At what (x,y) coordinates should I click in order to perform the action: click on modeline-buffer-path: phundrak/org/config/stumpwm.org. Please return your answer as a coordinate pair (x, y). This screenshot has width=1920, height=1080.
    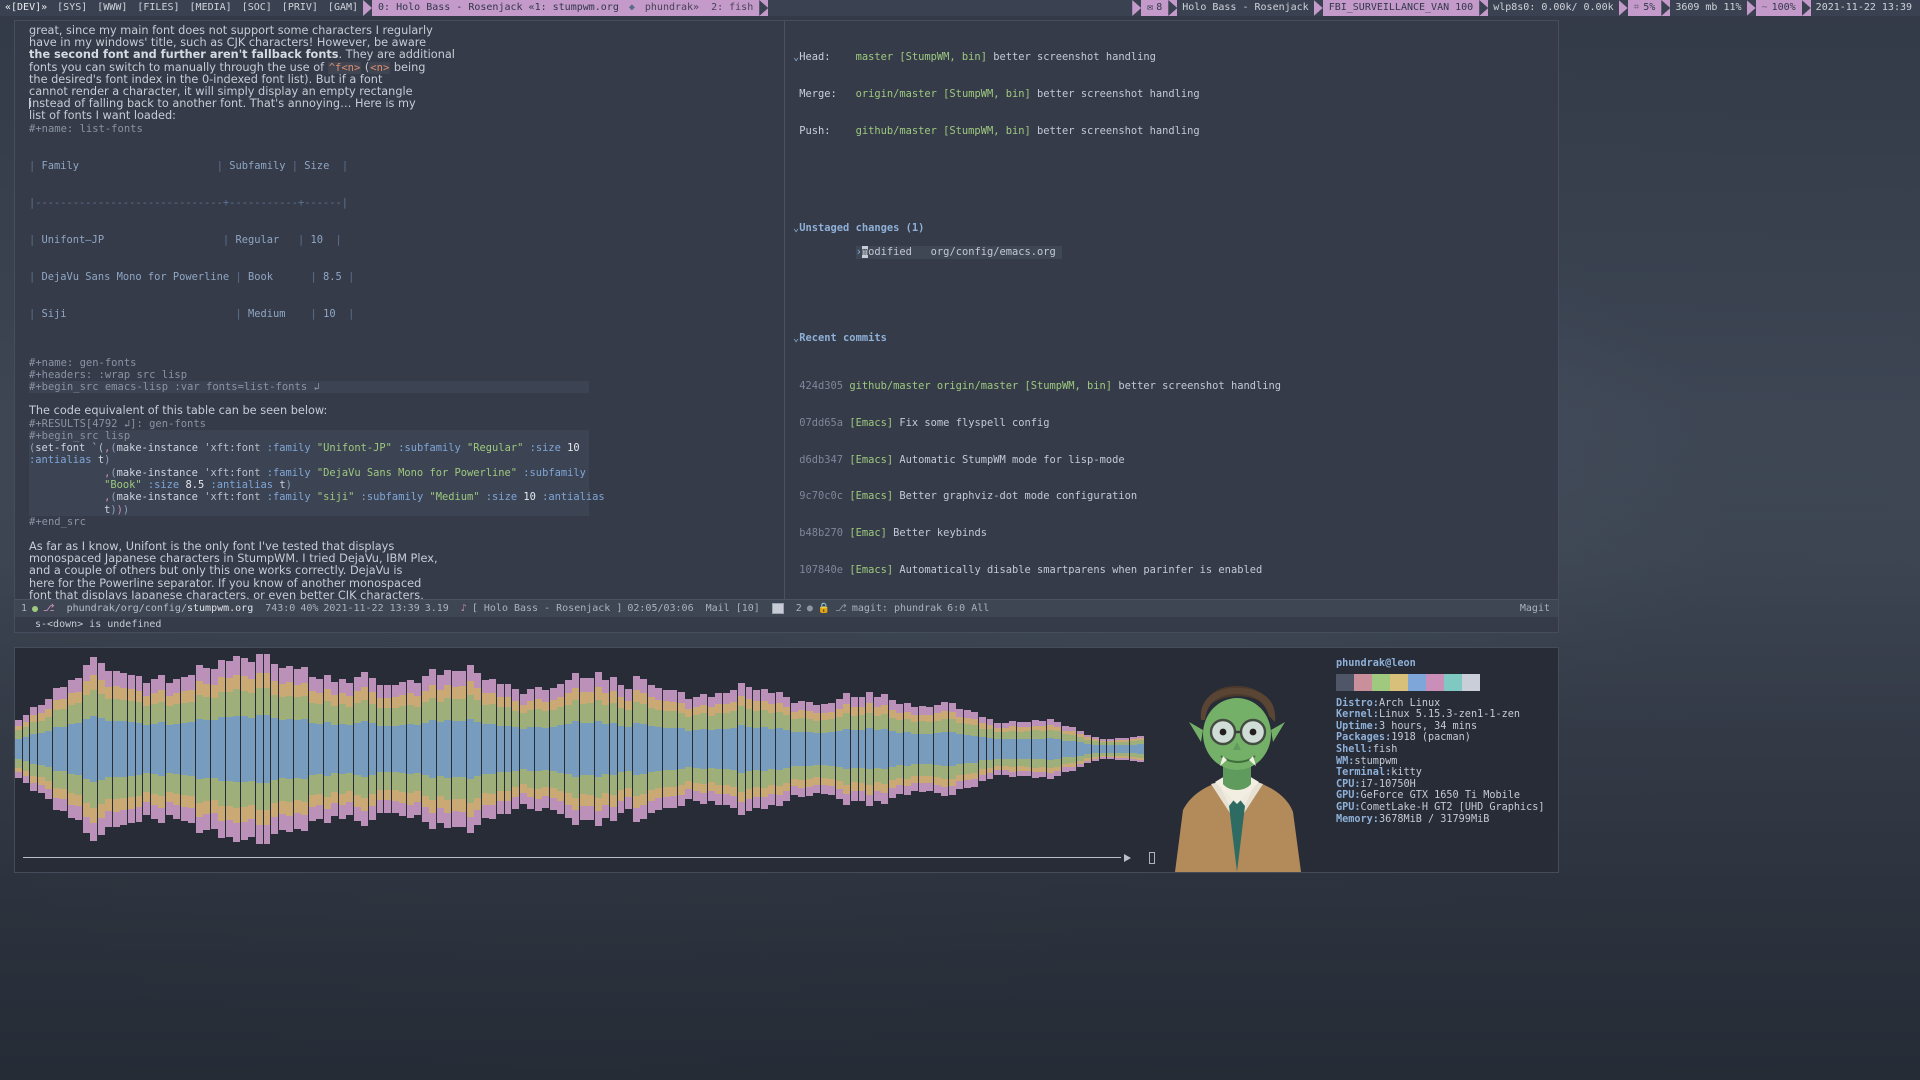
    Looking at the image, I should click on (160, 608).